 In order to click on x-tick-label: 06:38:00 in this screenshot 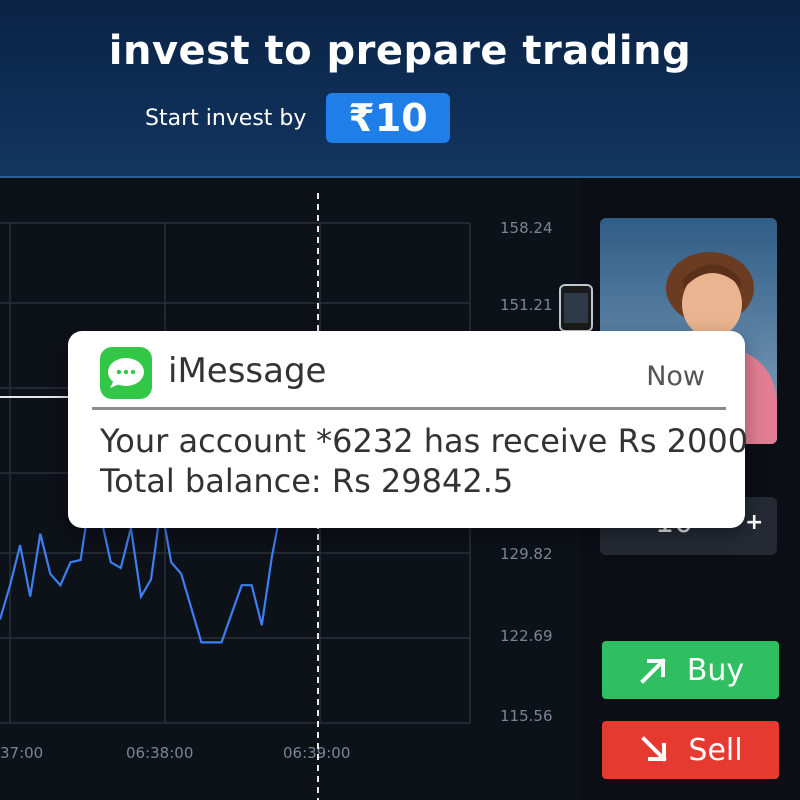, I will do `click(159, 753)`.